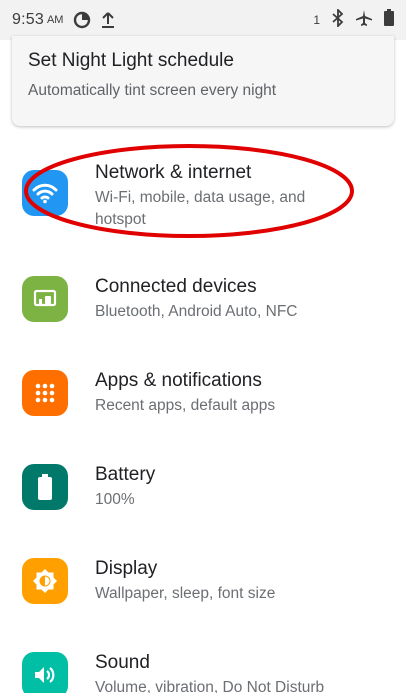  I want to click on brightness-icon, so click(45, 581).